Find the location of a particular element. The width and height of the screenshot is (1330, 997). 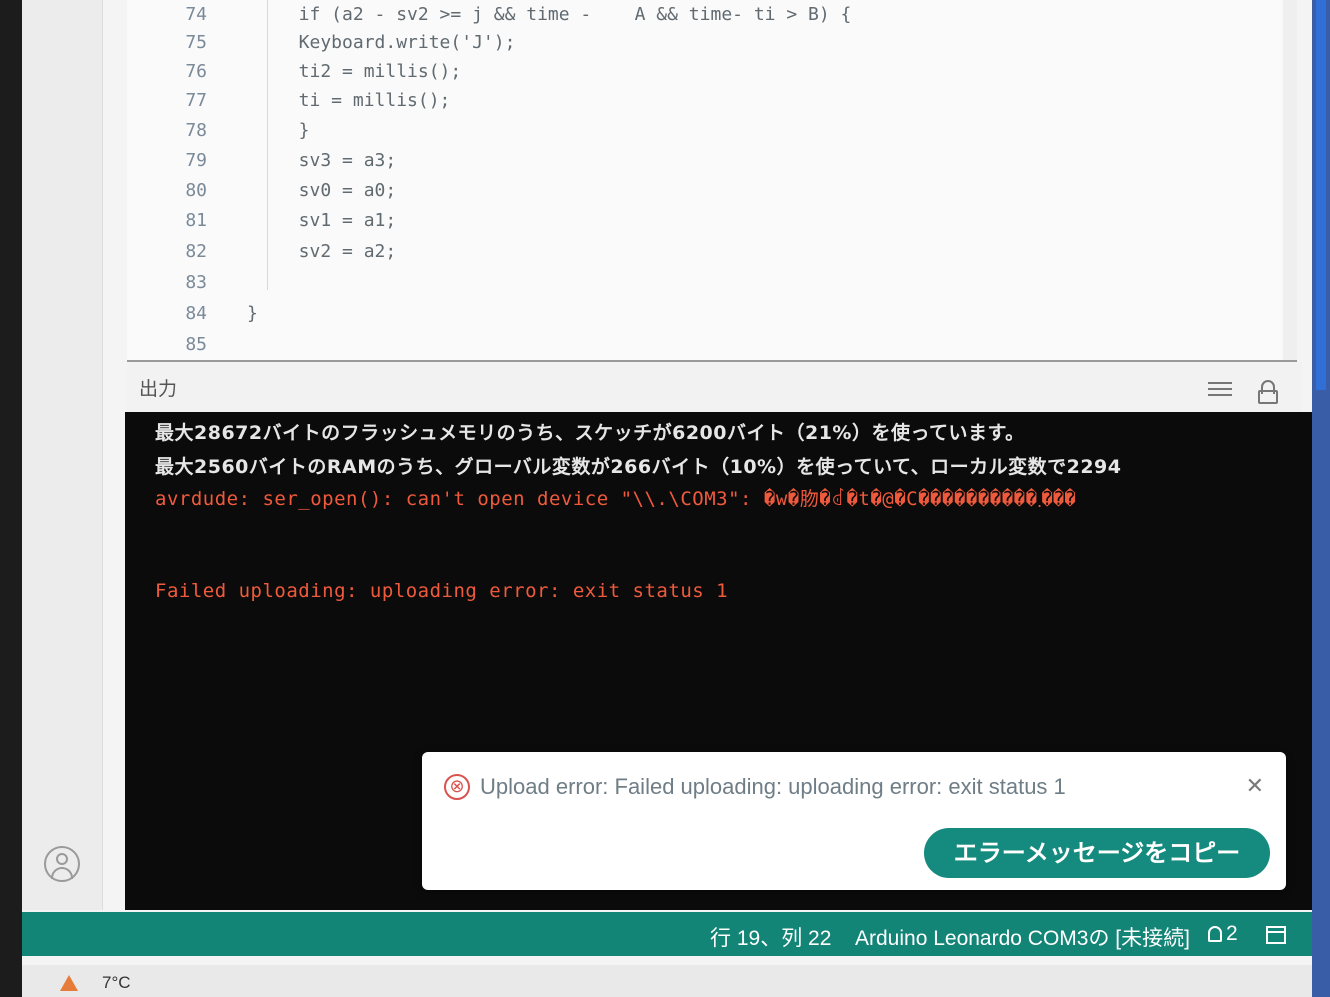

output-title: 出力 is located at coordinates (158, 389).